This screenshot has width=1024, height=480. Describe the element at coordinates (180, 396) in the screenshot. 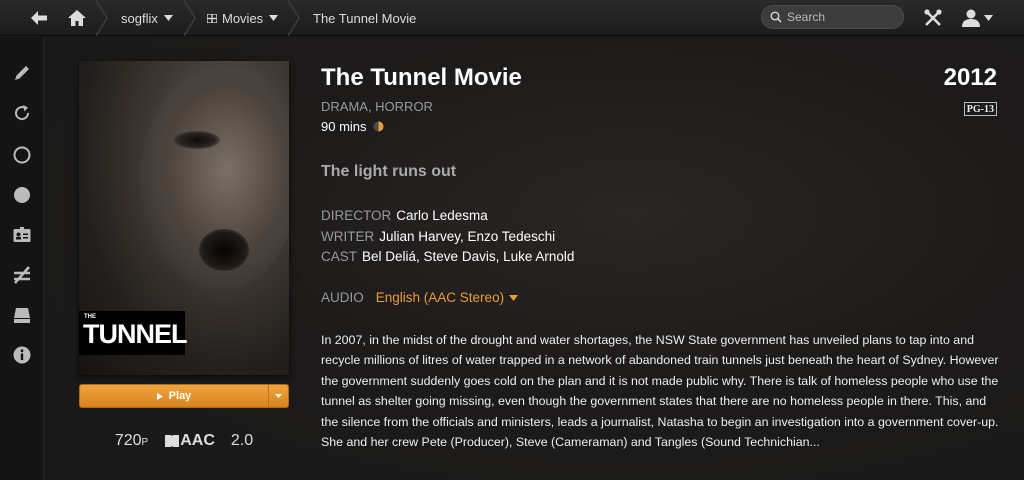

I see `play-label: Play` at that location.